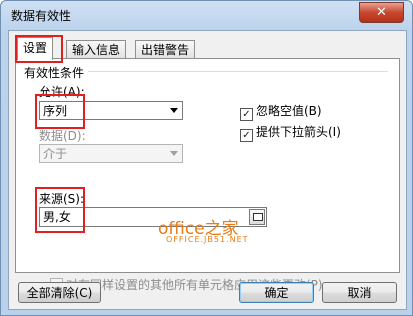 This screenshot has width=413, height=316. I want to click on range-select-icon, so click(258, 217).